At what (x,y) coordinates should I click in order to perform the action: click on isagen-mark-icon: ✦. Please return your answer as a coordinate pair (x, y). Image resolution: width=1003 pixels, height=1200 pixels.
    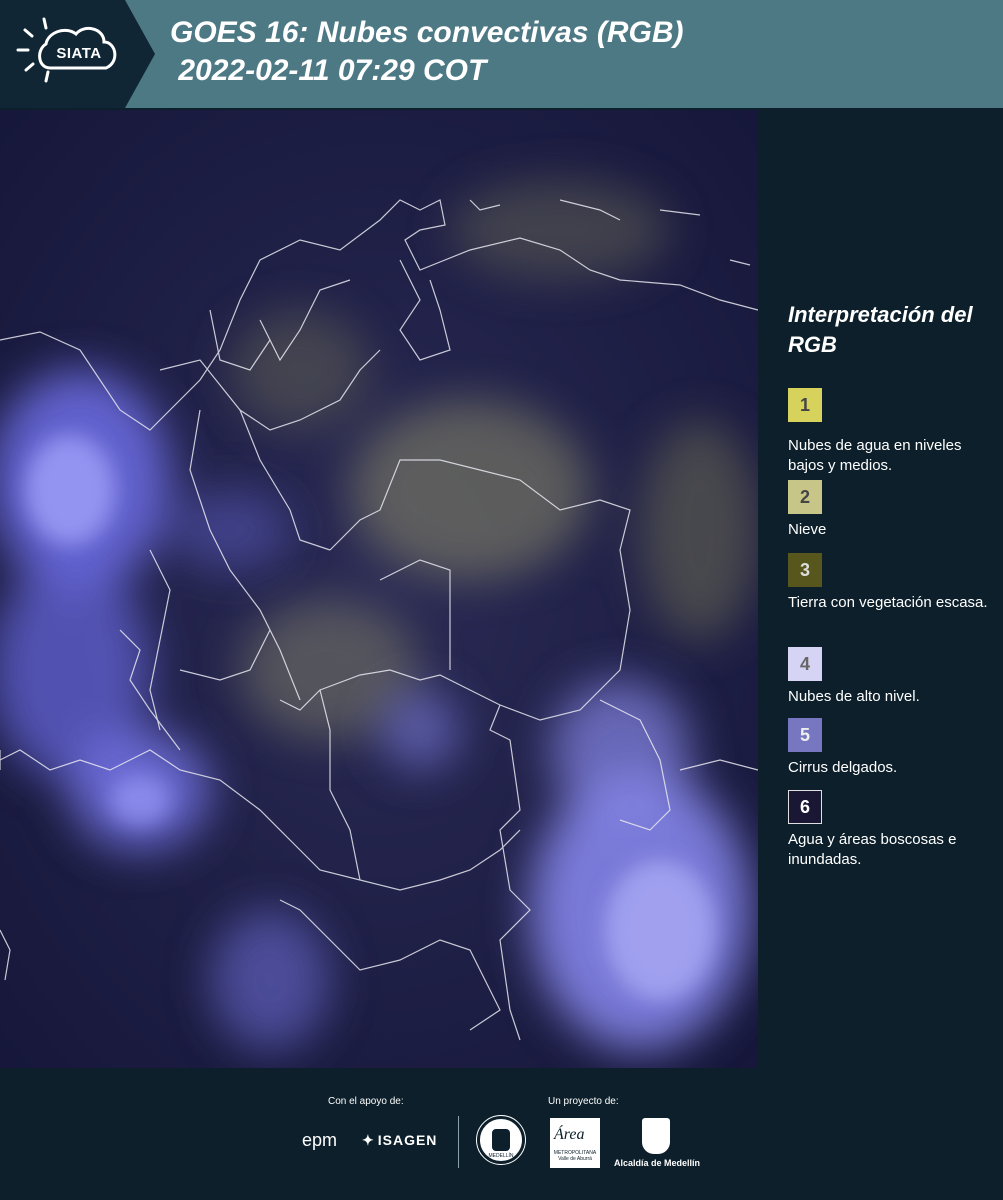
    Looking at the image, I should click on (368, 1140).